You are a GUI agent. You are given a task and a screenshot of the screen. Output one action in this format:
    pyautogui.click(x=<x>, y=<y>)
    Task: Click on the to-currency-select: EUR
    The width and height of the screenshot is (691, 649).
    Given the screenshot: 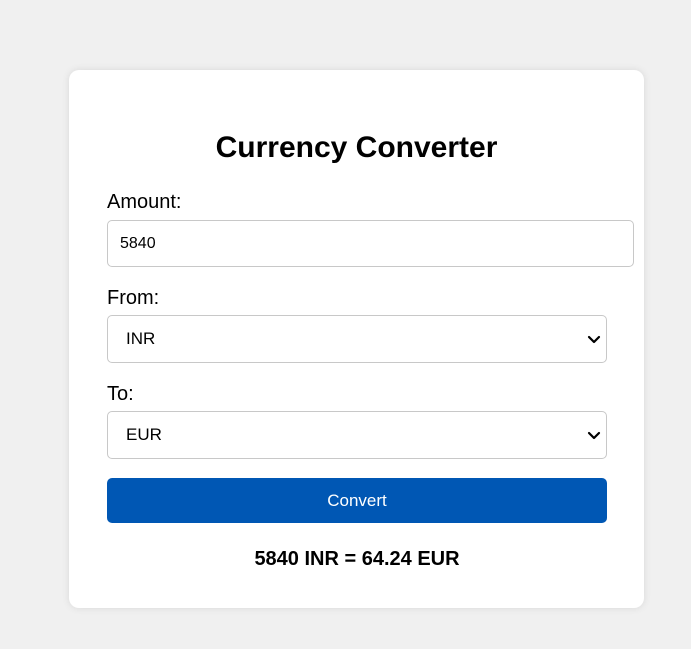 What is the action you would take?
    pyautogui.click(x=357, y=435)
    